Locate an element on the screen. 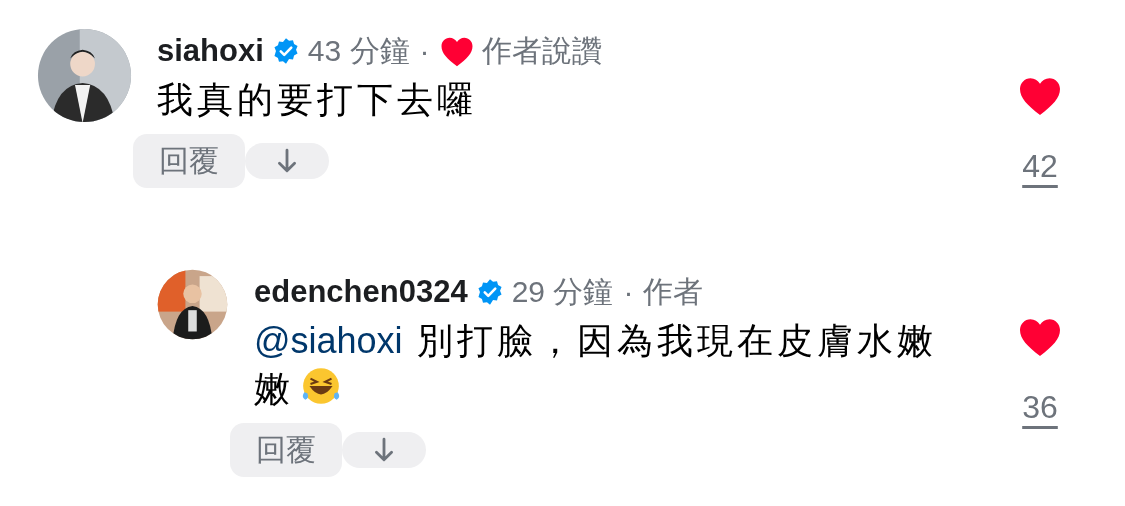 The height and width of the screenshot is (506, 1125). username: siahoxi is located at coordinates (210, 51).